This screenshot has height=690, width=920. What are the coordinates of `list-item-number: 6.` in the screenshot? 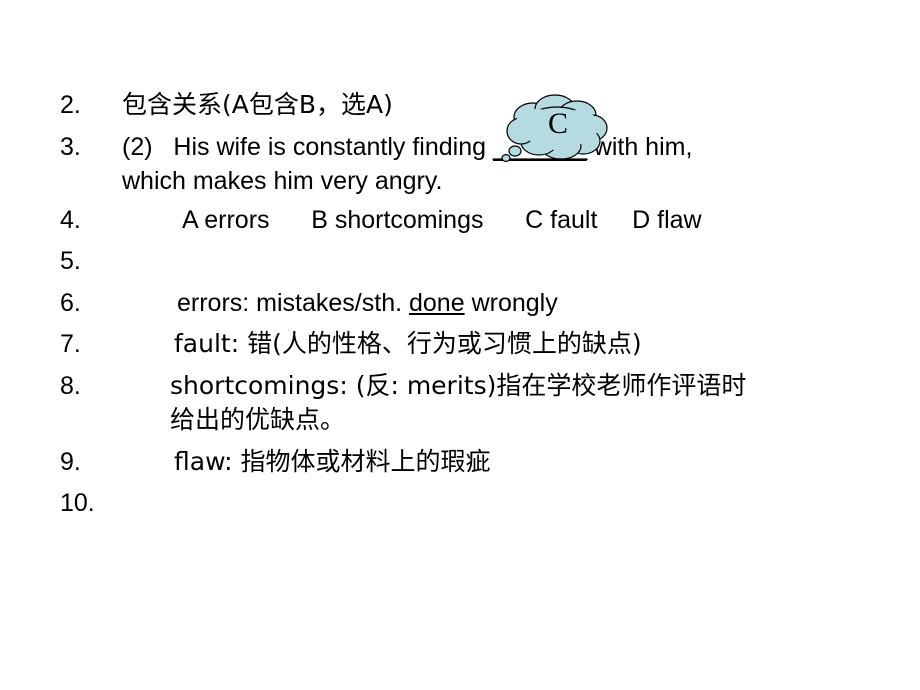 It's located at (70, 302).